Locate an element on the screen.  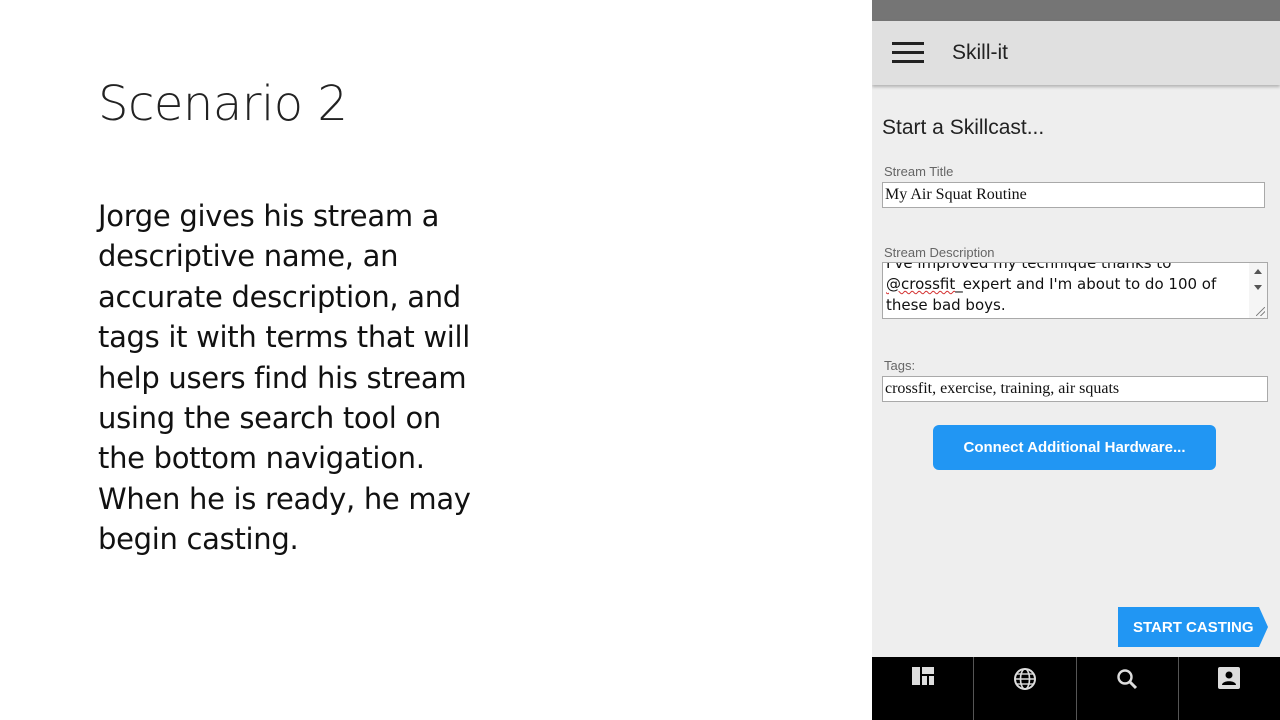
profile-icon is located at coordinates (1229, 678).